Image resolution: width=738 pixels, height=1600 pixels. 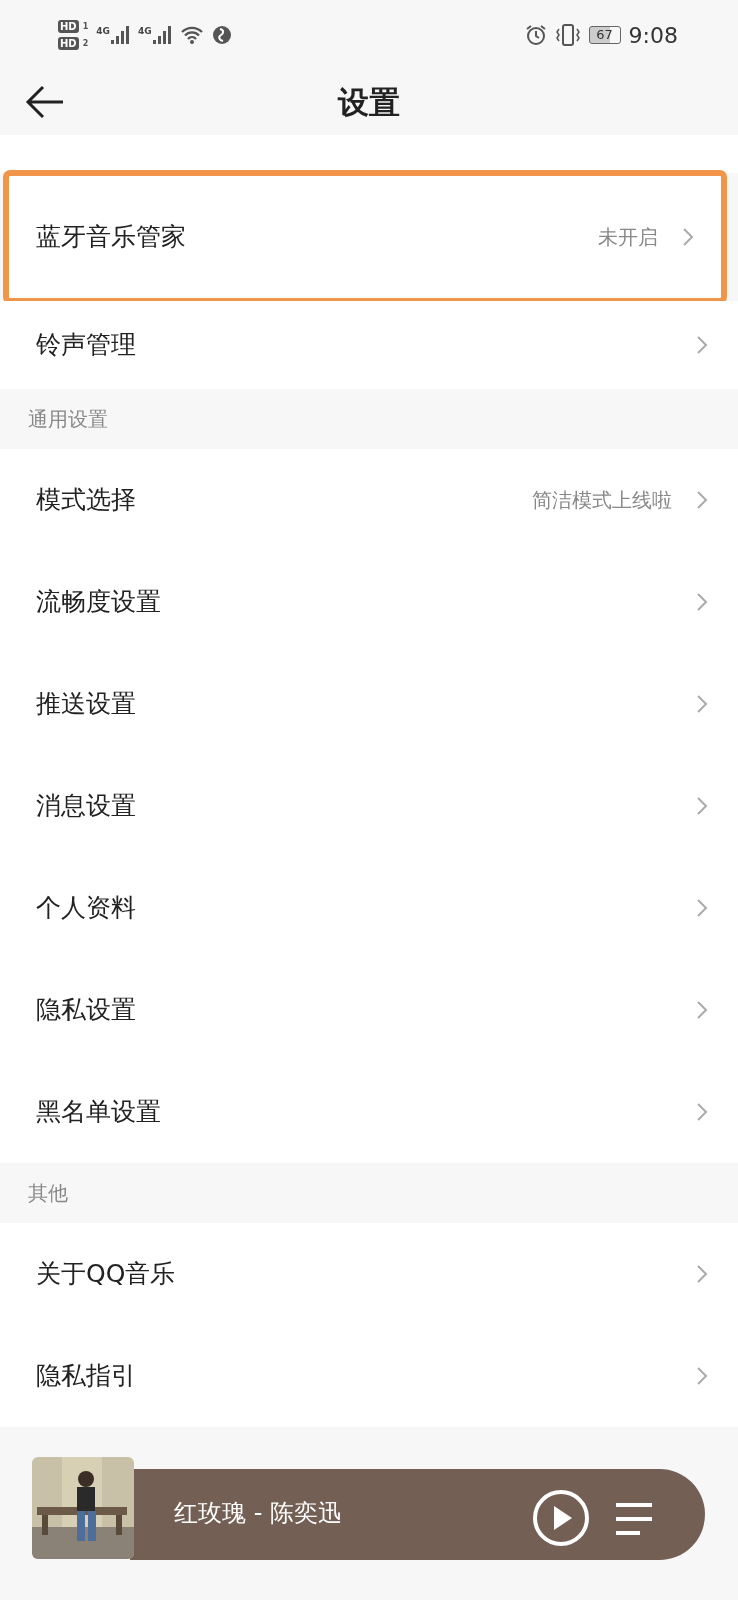 I want to click on row-value: 未开启, so click(x=628, y=237).